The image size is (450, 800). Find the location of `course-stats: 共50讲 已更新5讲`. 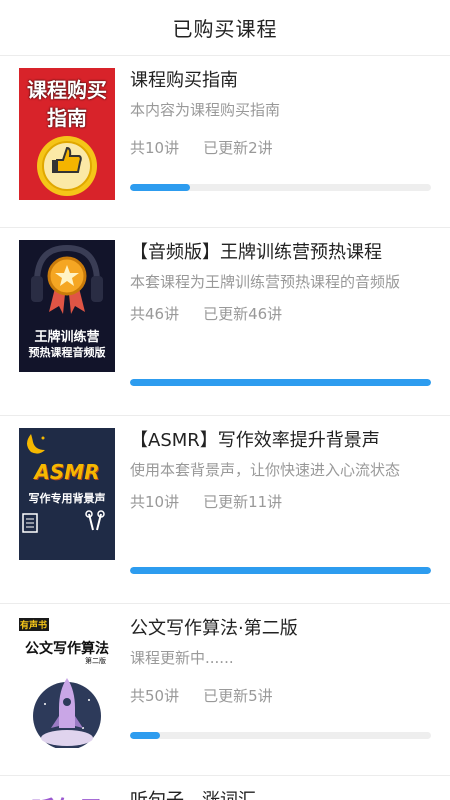

course-stats: 共50讲 已更新5讲 is located at coordinates (281, 696).